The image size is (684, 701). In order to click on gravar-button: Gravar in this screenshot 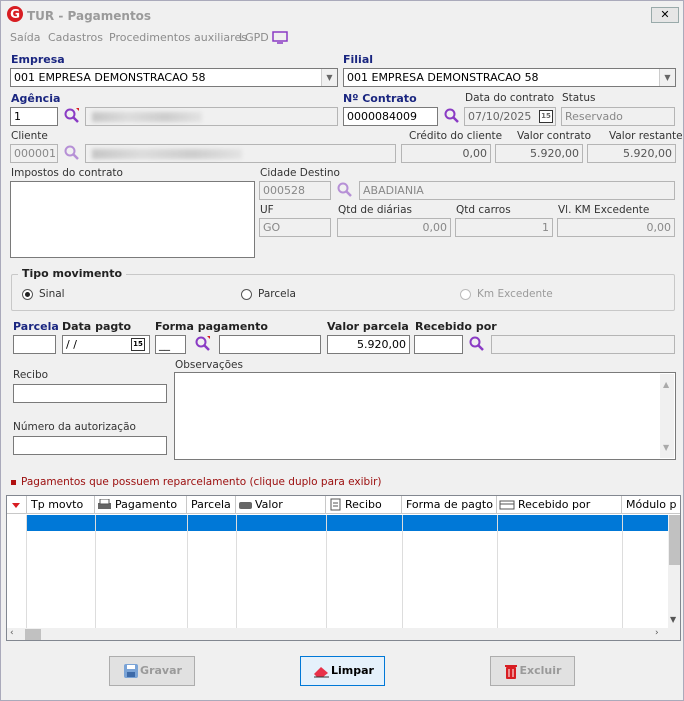, I will do `click(152, 671)`.